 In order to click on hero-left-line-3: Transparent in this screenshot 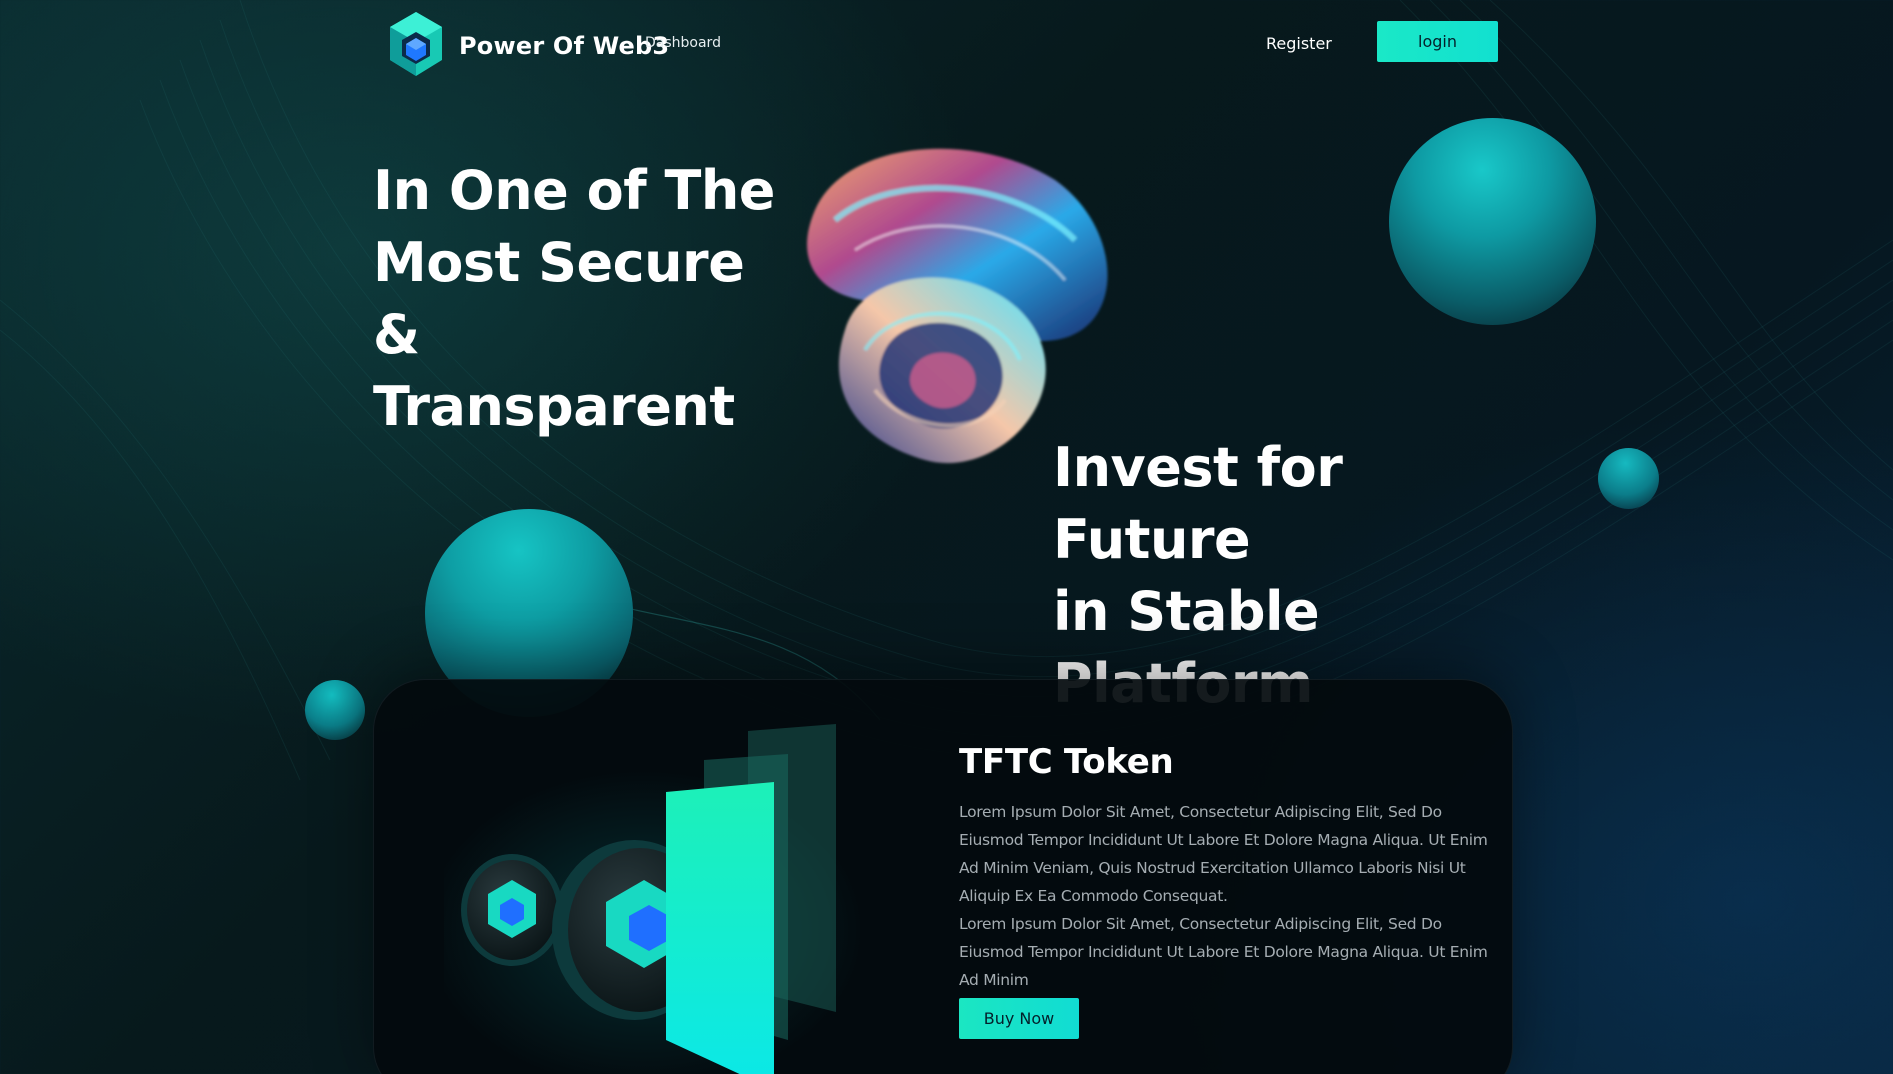, I will do `click(554, 406)`.